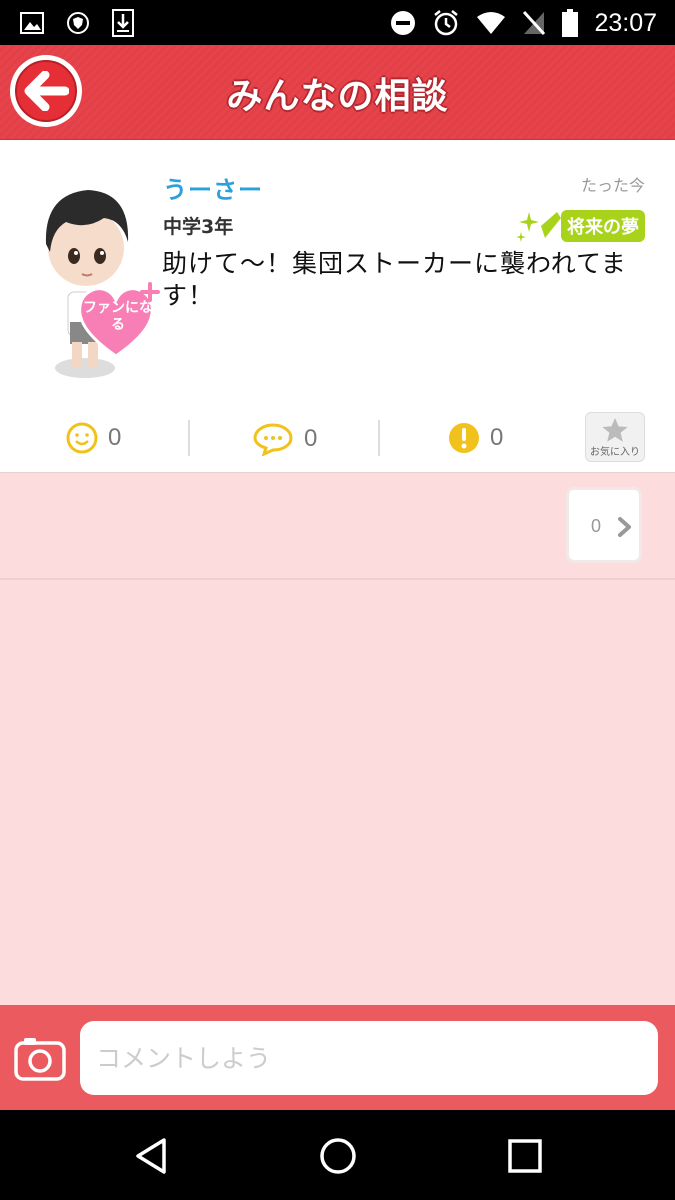  What do you see at coordinates (596, 526) in the screenshot?
I see `comments-count: 0` at bounding box center [596, 526].